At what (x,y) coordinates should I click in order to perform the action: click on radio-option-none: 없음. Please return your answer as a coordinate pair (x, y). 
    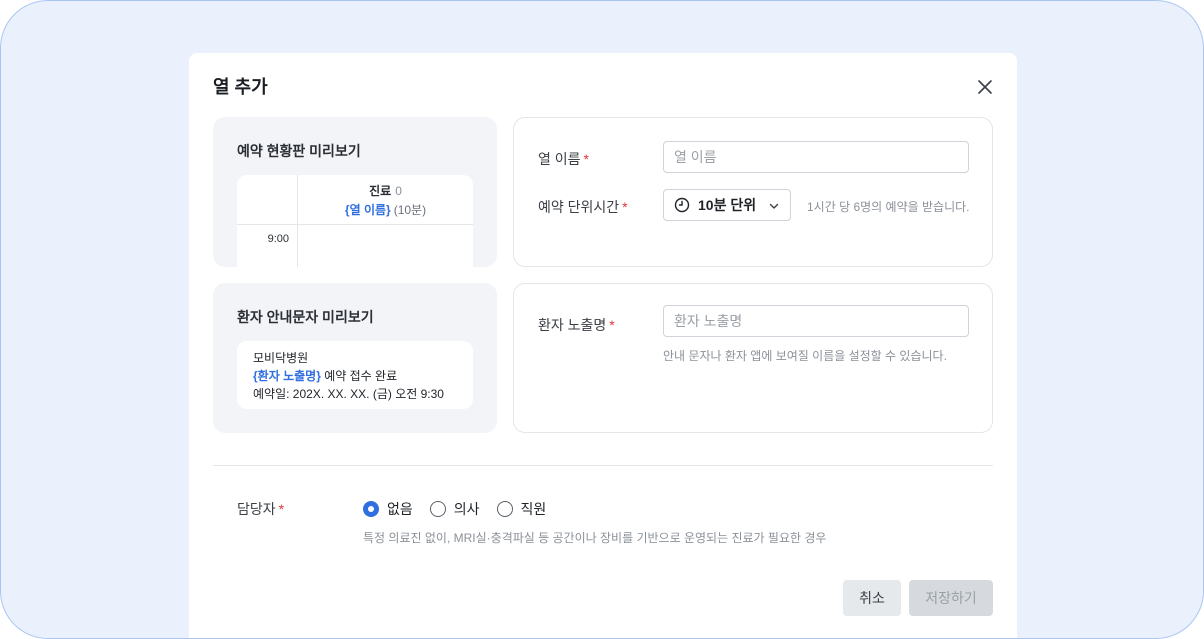
    Looking at the image, I should click on (388, 509).